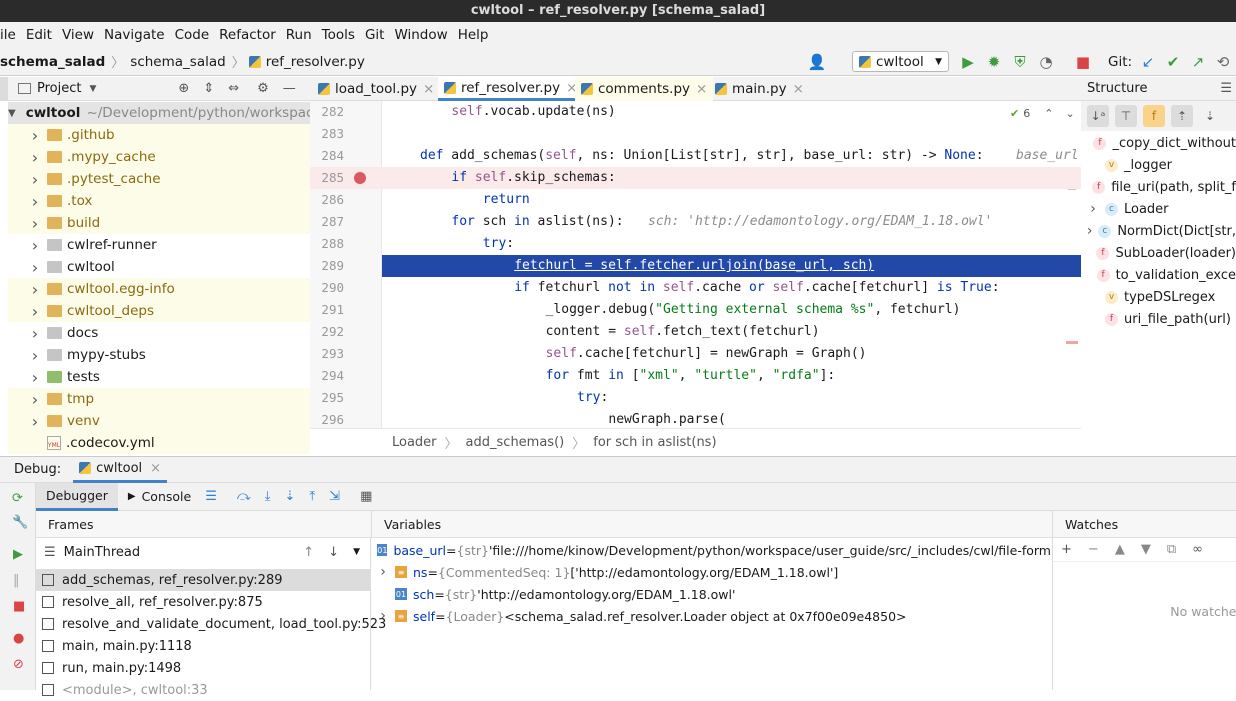 This screenshot has height=701, width=1236. What do you see at coordinates (695, 200) in the screenshot?
I see `code-line: 286 return` at bounding box center [695, 200].